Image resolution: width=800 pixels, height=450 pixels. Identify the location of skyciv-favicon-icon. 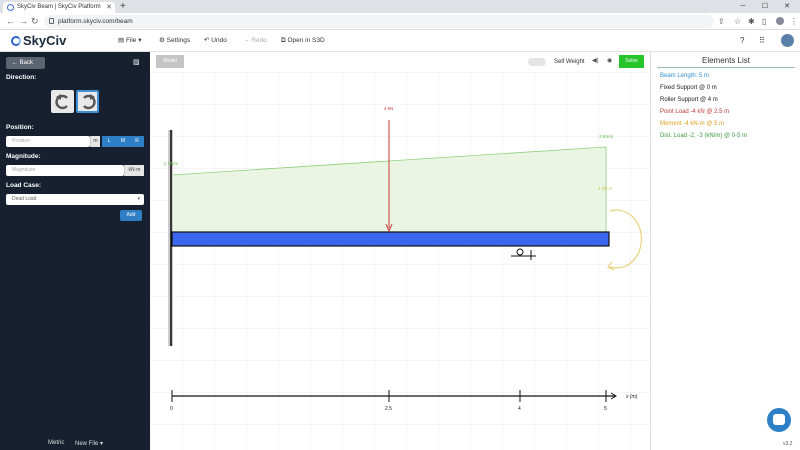
(10, 7).